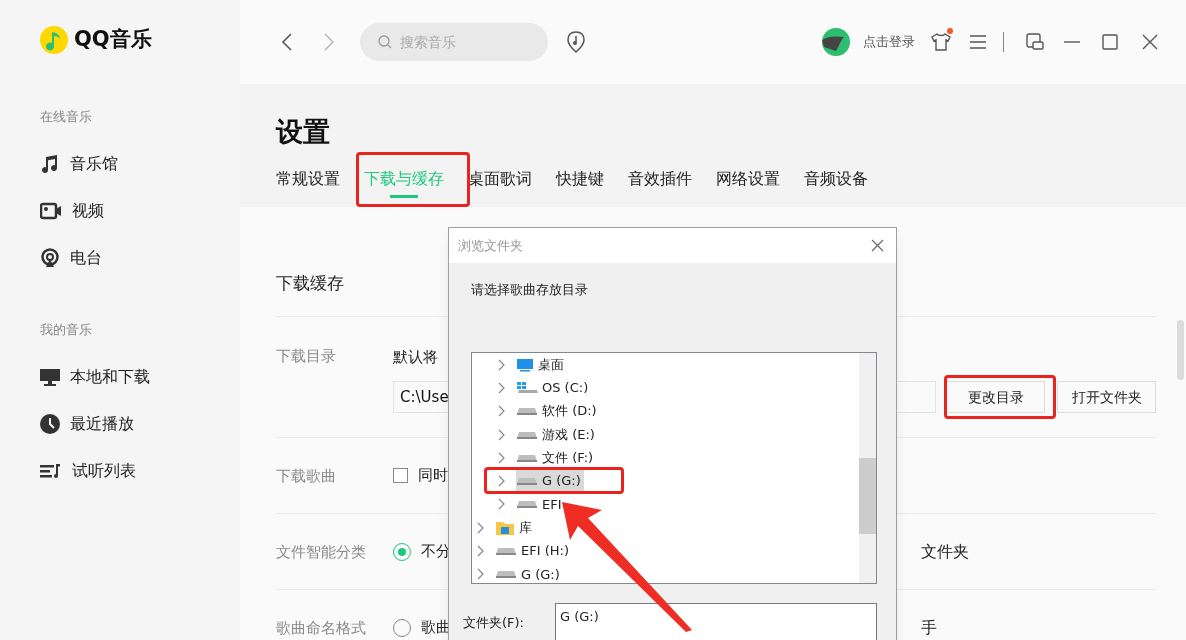 The width and height of the screenshot is (1186, 640). What do you see at coordinates (321, 628) in the screenshot?
I see `setting-label: 歌曲命名格式` at bounding box center [321, 628].